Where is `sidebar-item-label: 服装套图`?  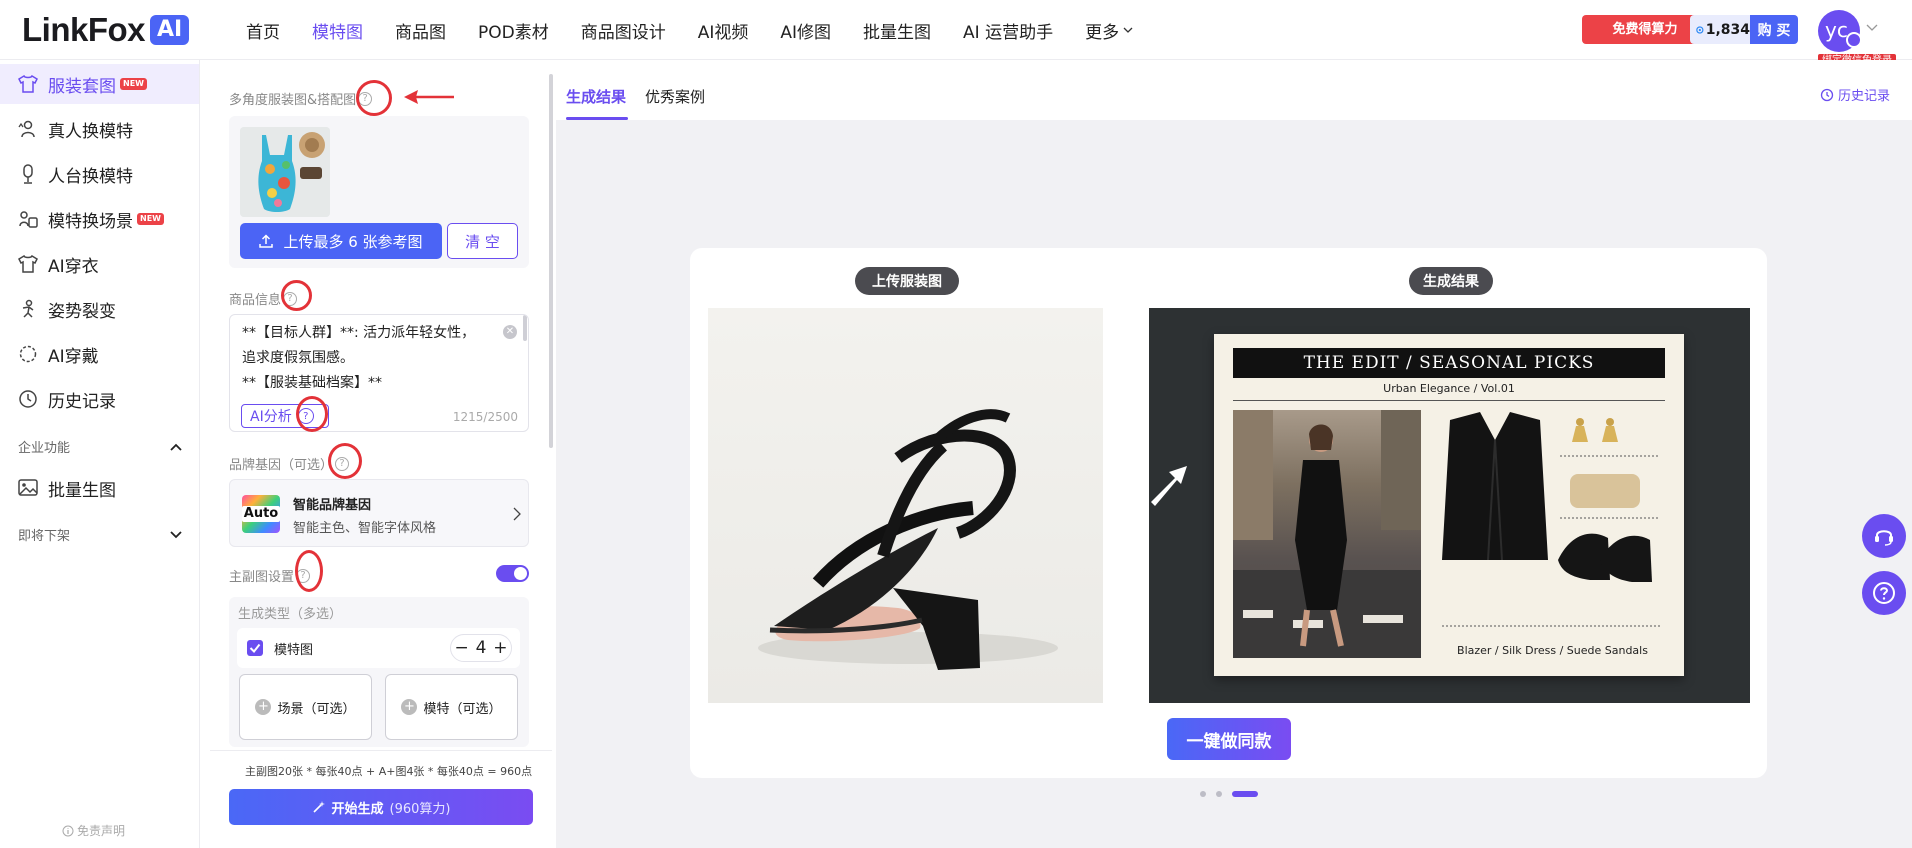
sidebar-item-label: 服装套图 is located at coordinates (82, 86).